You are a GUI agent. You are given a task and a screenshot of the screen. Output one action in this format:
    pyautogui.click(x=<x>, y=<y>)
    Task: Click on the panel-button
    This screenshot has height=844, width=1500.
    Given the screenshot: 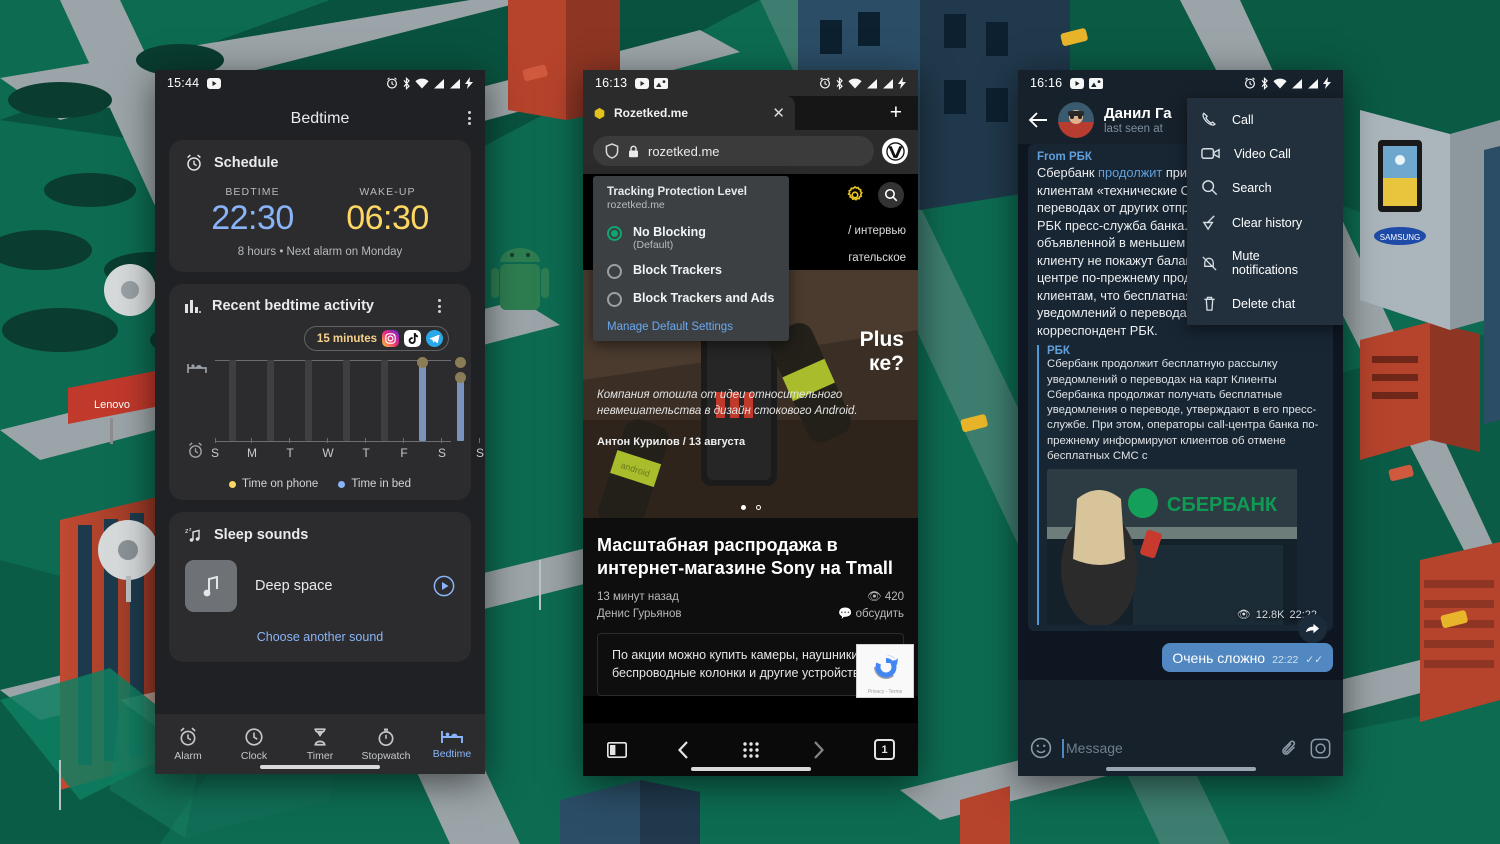 What is the action you would take?
    pyautogui.click(x=616, y=749)
    